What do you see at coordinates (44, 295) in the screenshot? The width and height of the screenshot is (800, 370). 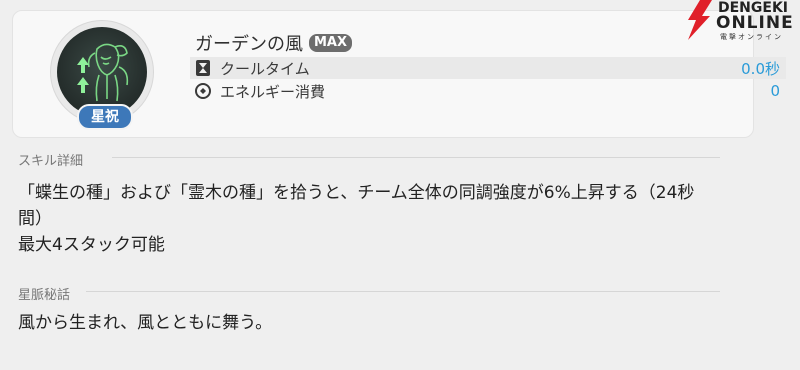 I see `lore-heading: 星脈秘話` at bounding box center [44, 295].